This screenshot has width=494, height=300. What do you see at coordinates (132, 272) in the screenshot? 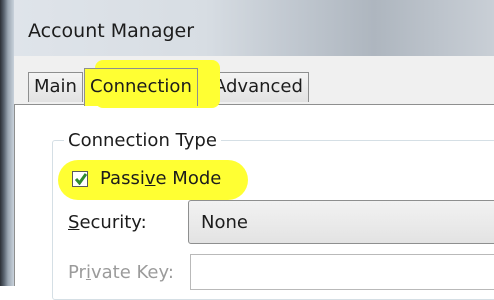
I see `private-key-label-post: vate Key:` at bounding box center [132, 272].